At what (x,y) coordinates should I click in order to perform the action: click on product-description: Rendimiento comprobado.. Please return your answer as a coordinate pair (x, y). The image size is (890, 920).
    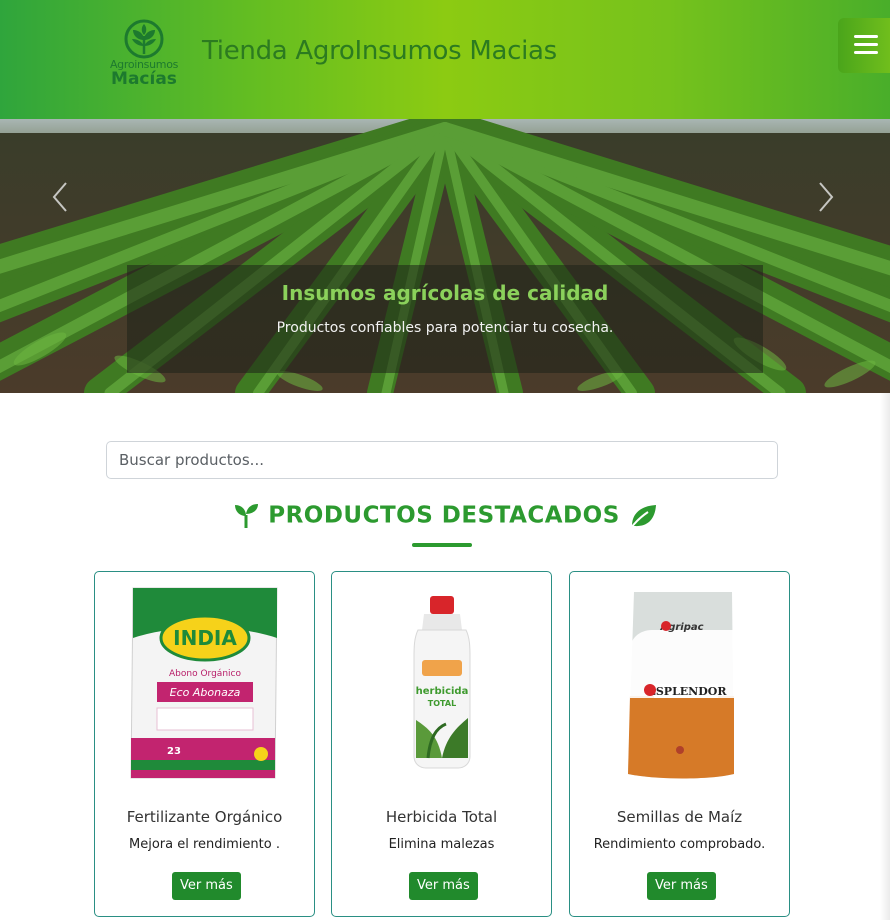
    Looking at the image, I should click on (679, 844).